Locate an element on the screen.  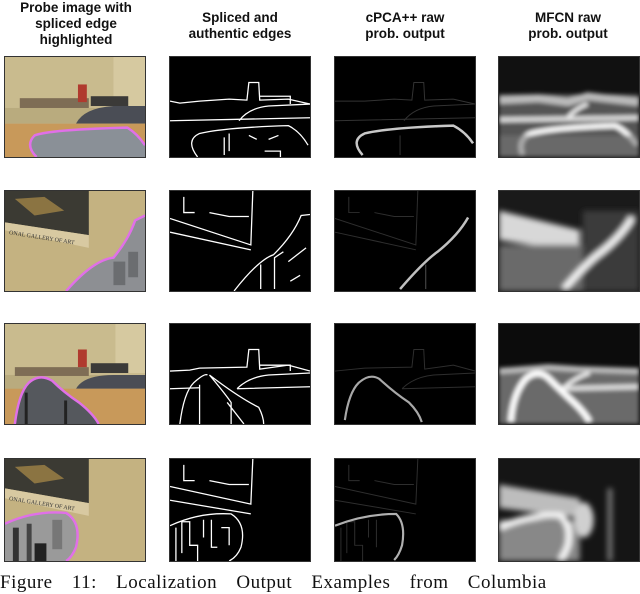
header-line: Spliced and is located at coordinates (240, 17).